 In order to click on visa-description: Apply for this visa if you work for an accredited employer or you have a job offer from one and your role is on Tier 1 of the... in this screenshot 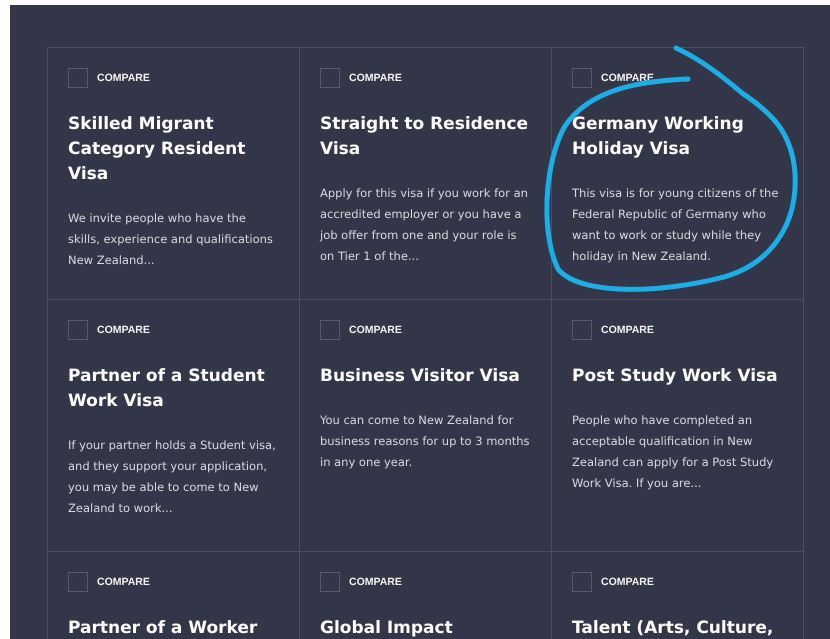, I will do `click(424, 225)`.